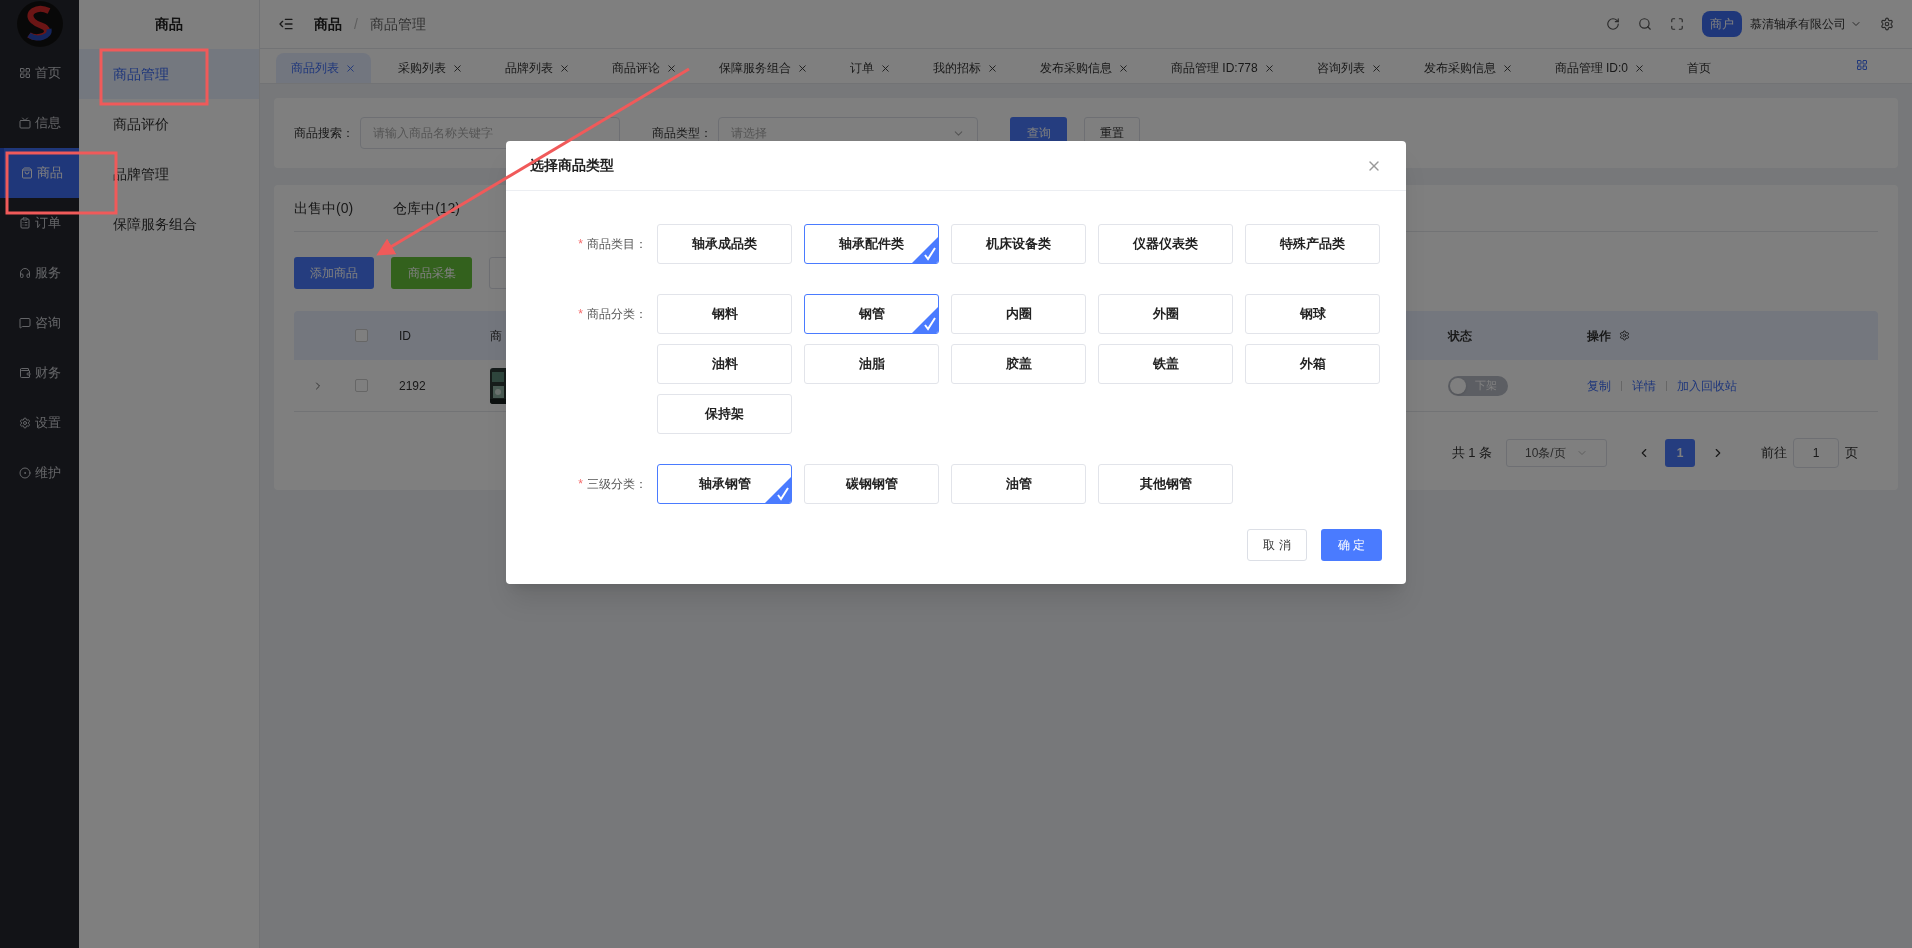 The width and height of the screenshot is (1912, 948). I want to click on menu-icon, so click(286, 24).